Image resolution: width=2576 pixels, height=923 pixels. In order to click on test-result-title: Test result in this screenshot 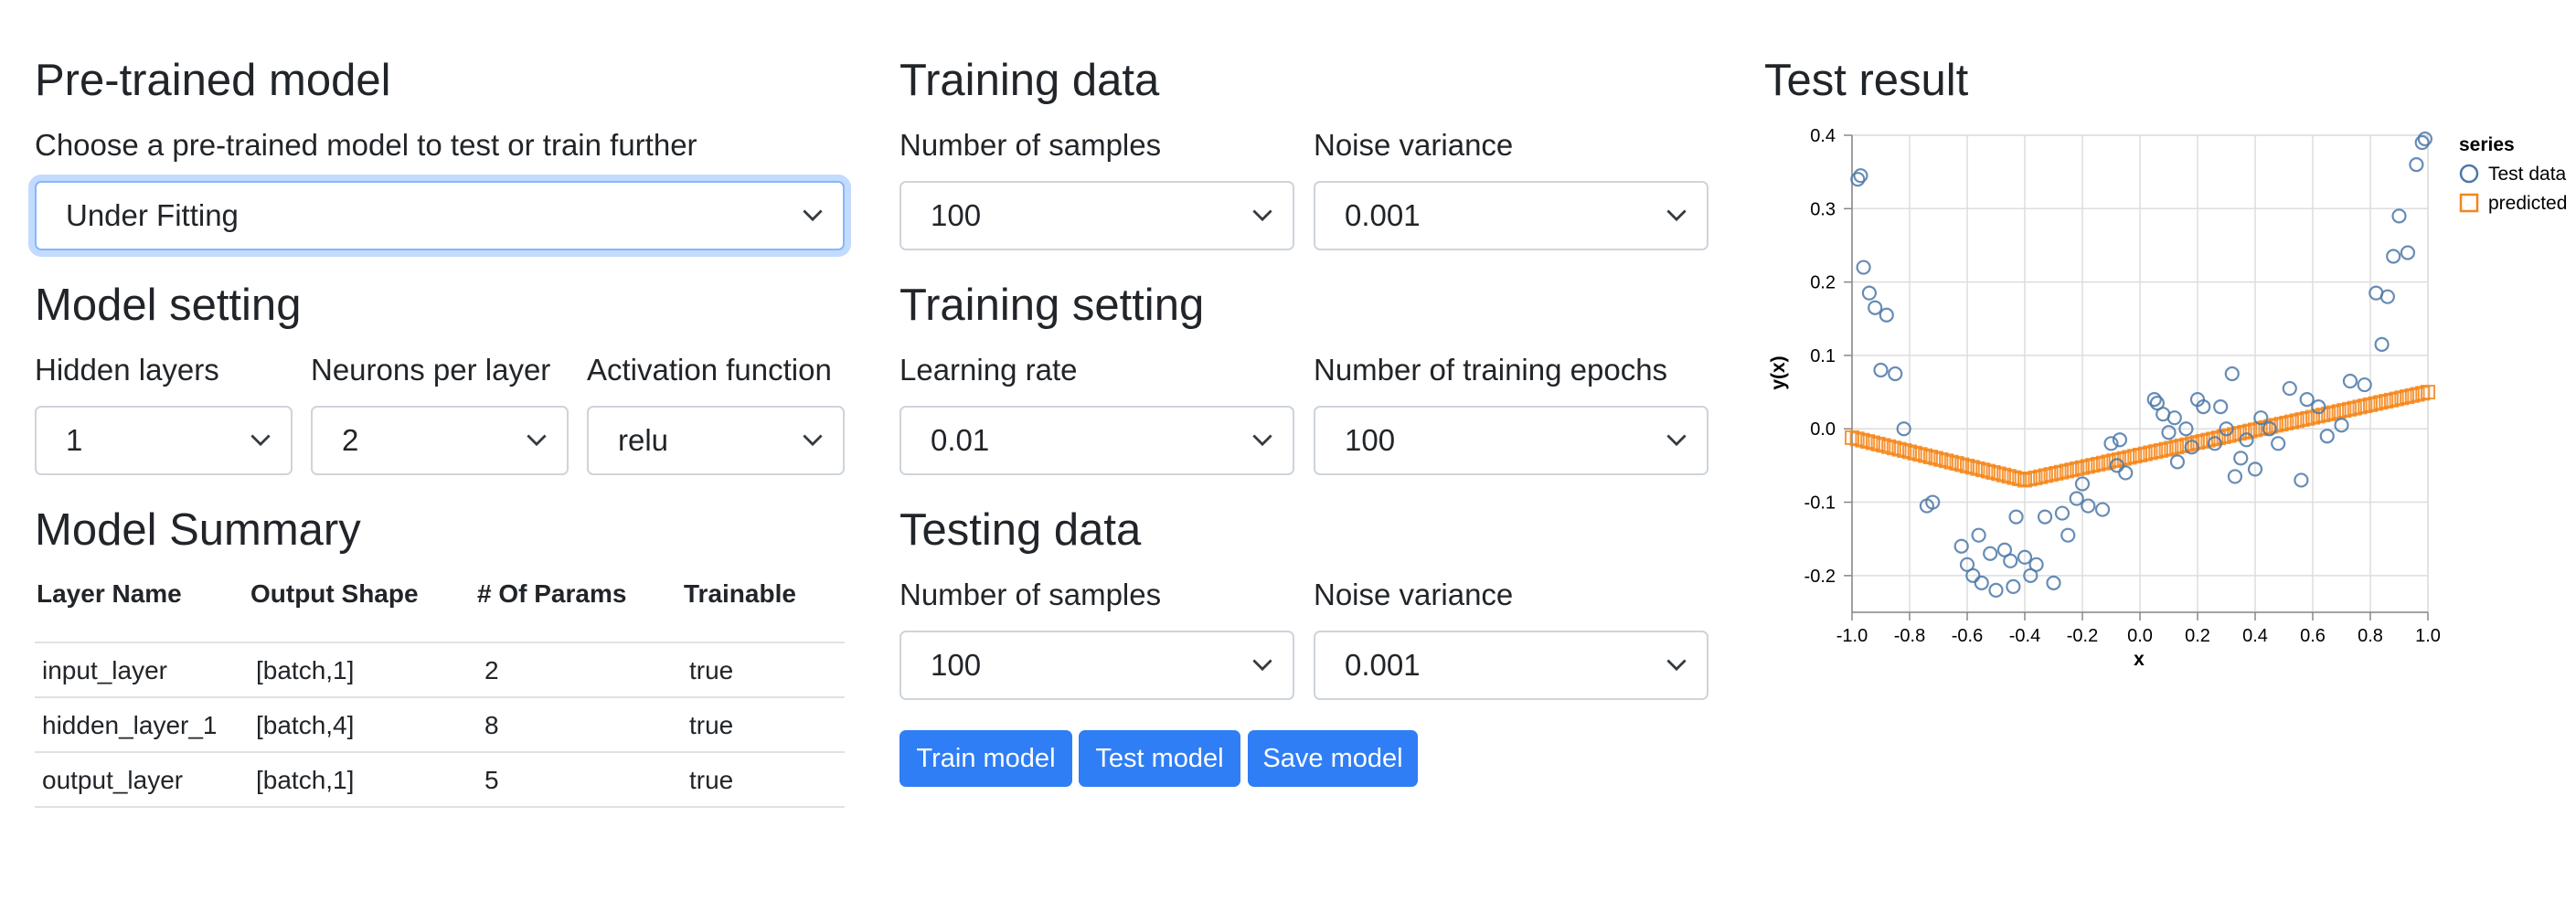, I will do `click(1866, 81)`.